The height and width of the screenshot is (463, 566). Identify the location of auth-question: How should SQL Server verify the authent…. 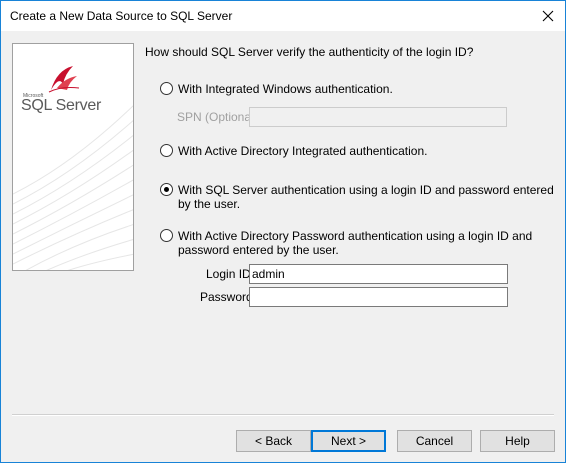
(309, 52).